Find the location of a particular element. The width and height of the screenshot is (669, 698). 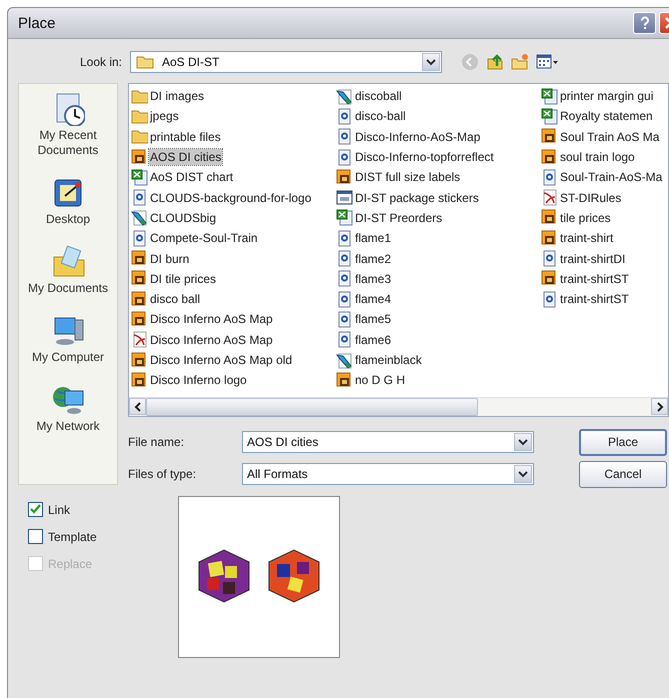

file-item: disco-ball is located at coordinates (438, 116).